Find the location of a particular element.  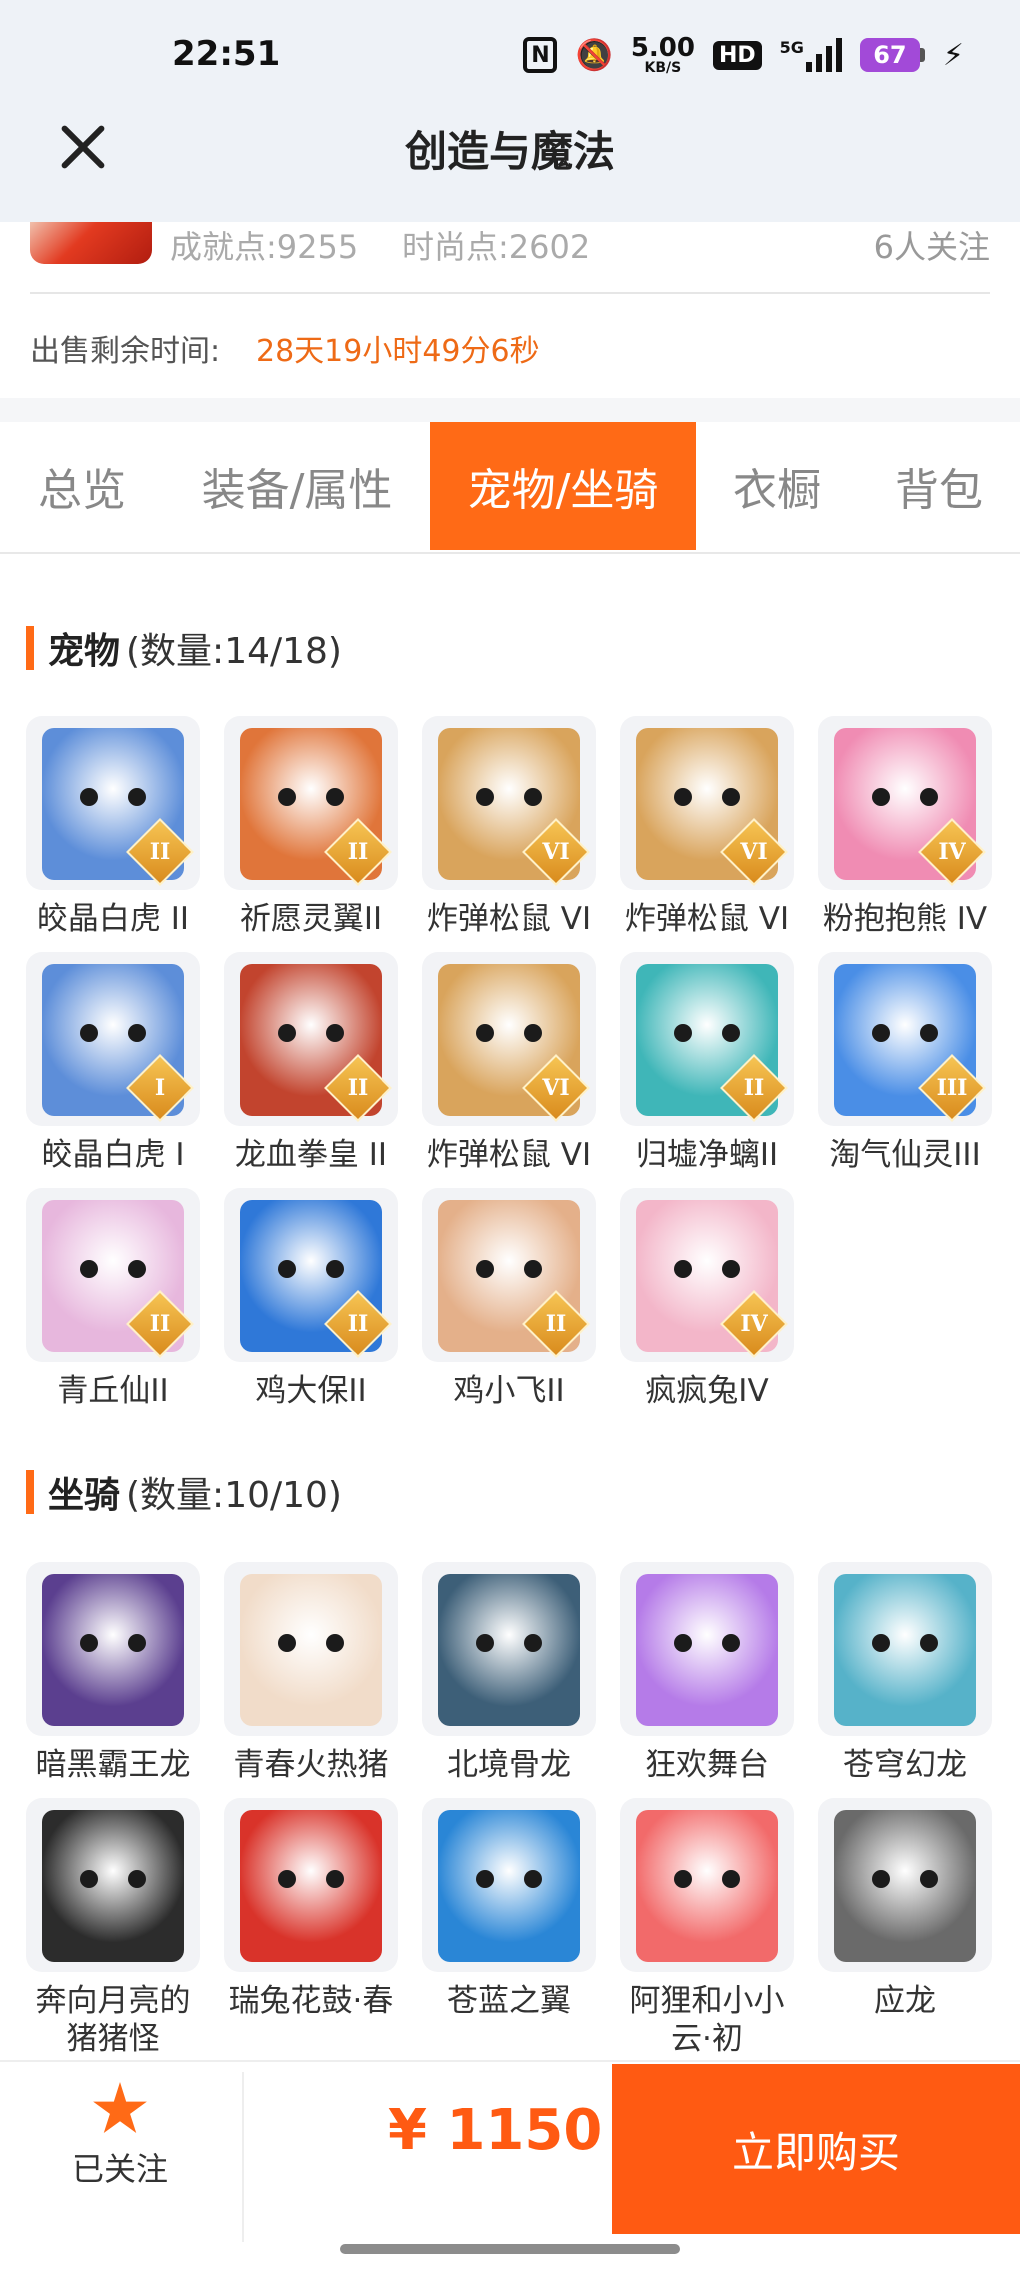

pets-section-title: 宠物 (数量:14/18) is located at coordinates (184, 648).